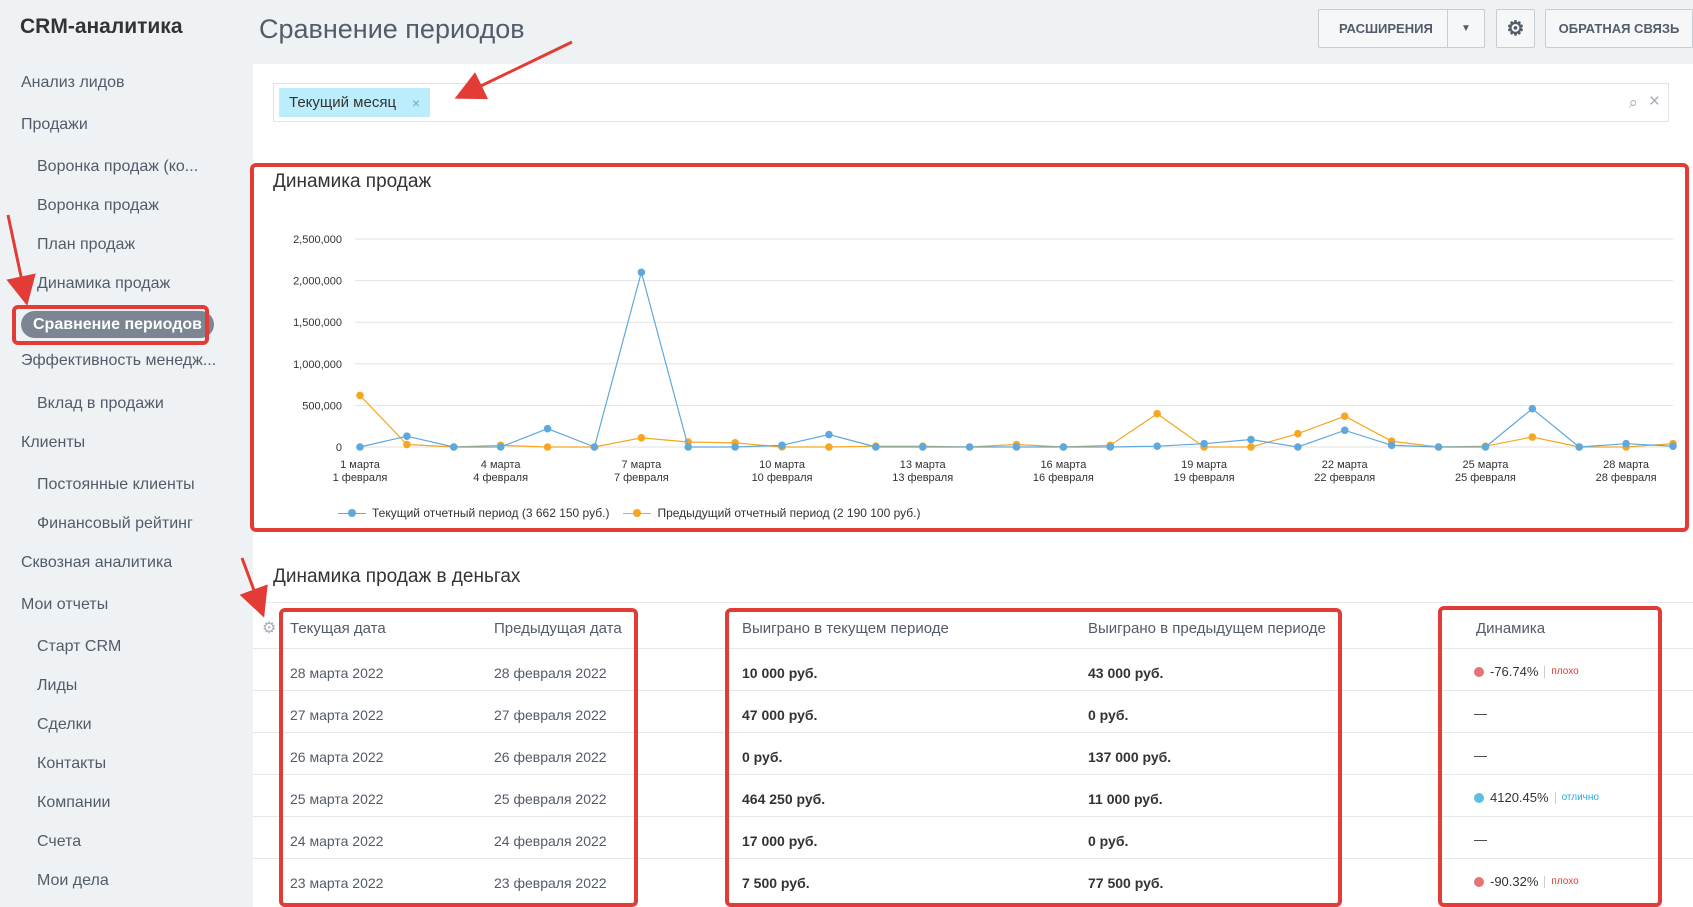 The image size is (1693, 907). I want to click on feedback-button: ОБРАТНАЯ СВЯЗЬ, so click(1619, 28).